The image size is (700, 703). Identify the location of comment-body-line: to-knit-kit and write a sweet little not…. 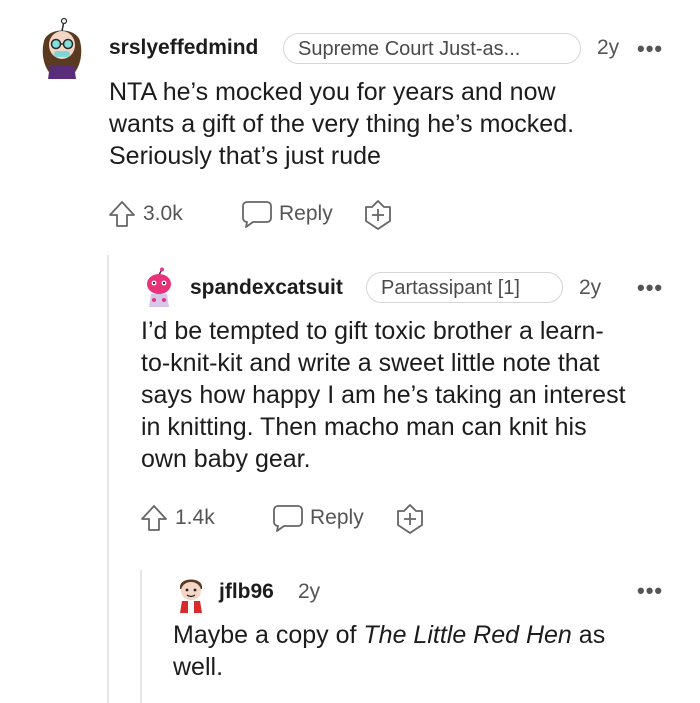
(370, 363).